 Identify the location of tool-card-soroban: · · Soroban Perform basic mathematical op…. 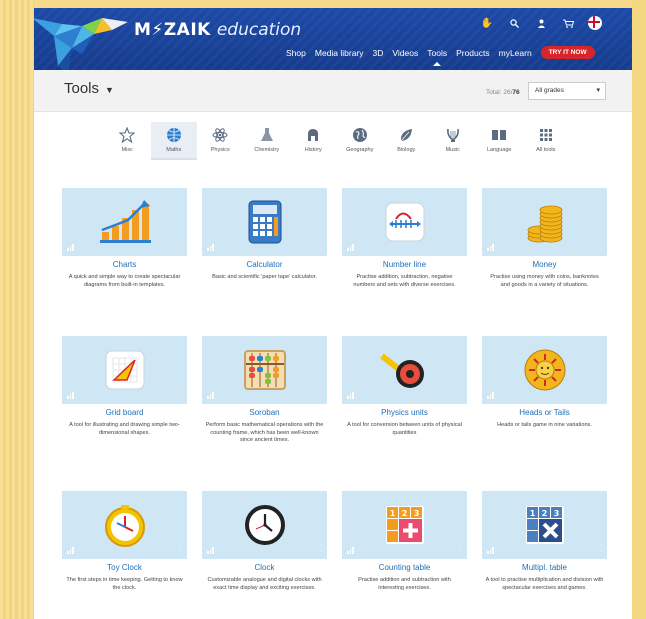
(264, 390).